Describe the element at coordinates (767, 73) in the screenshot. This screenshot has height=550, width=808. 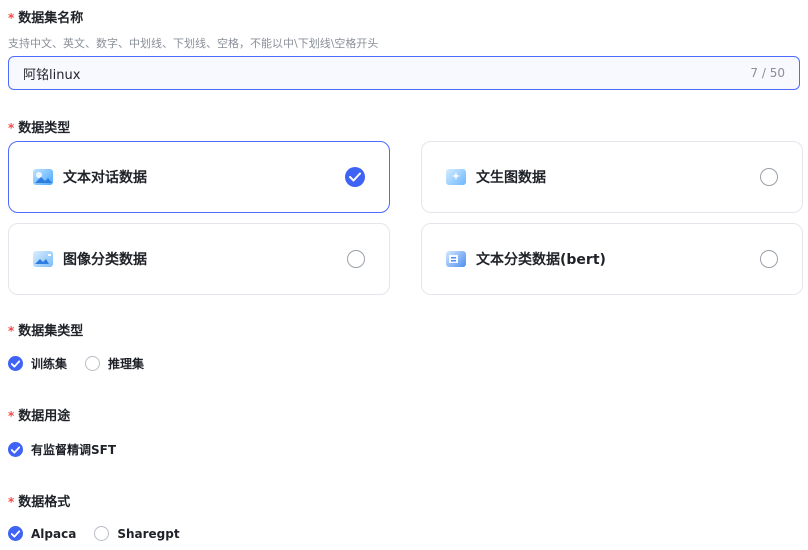
I see `char-counter: 7 / 50` at that location.